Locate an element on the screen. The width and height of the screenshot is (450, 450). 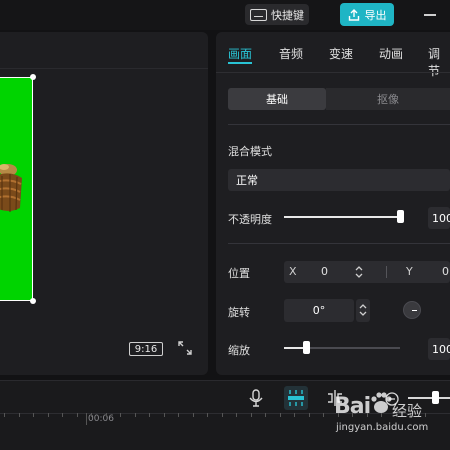
basket-image is located at coordinates (11, 188).